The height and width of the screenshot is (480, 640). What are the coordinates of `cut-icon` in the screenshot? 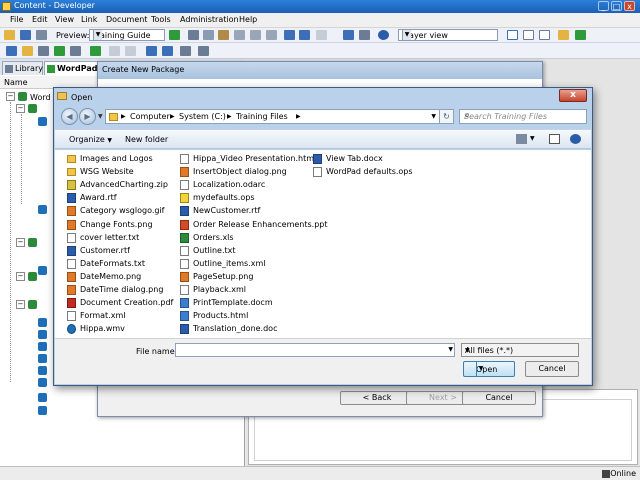 It's located at (193, 35).